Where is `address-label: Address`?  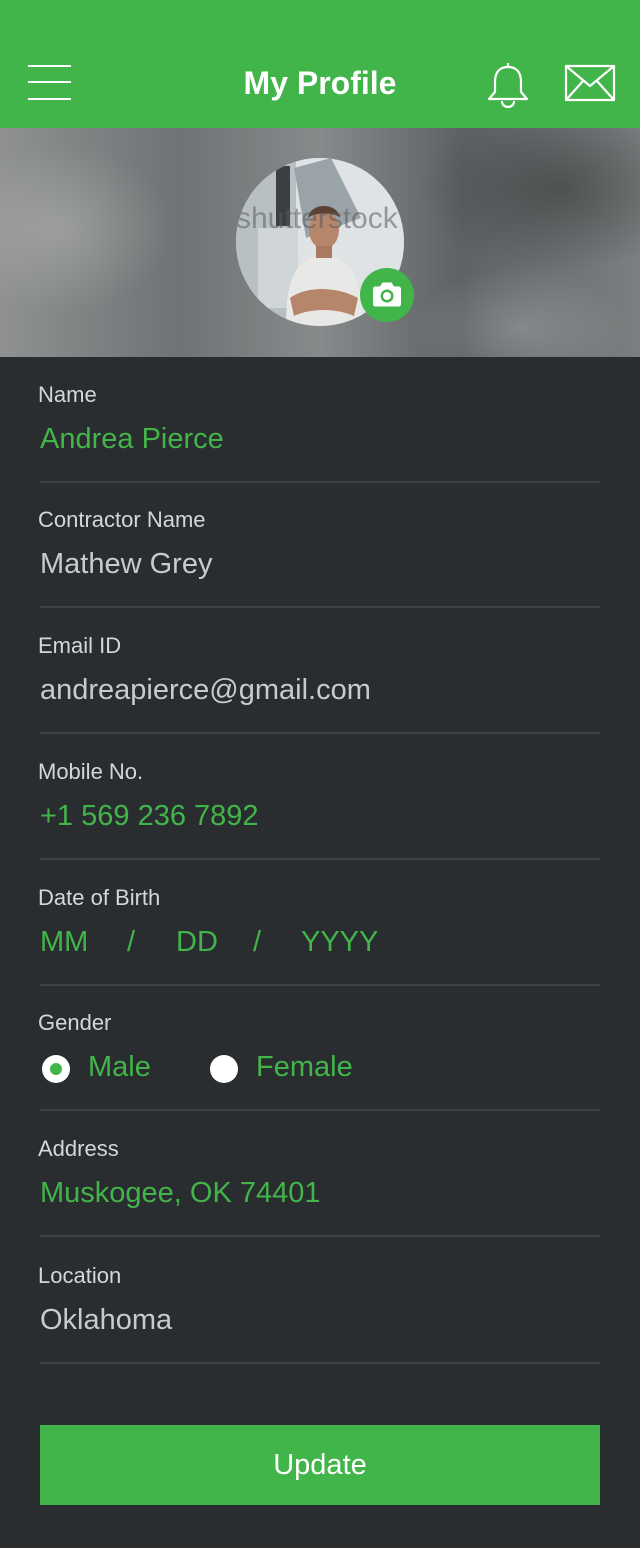
address-label: Address is located at coordinates (78, 1148).